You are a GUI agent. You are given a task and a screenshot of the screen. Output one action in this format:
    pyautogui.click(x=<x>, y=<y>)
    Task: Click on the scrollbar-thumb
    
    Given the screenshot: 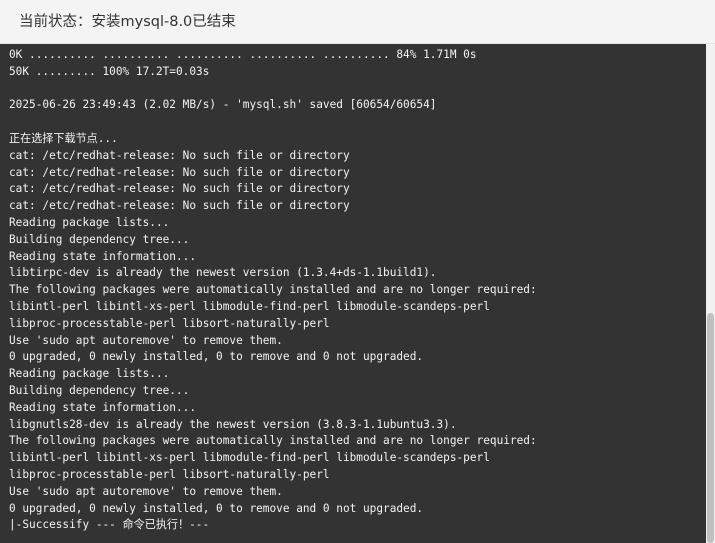 What is the action you would take?
    pyautogui.click(x=710, y=428)
    